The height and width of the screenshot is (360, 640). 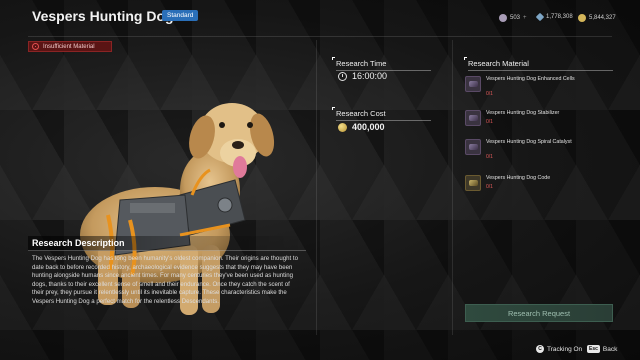 I want to click on header-divider, so click(x=320, y=36).